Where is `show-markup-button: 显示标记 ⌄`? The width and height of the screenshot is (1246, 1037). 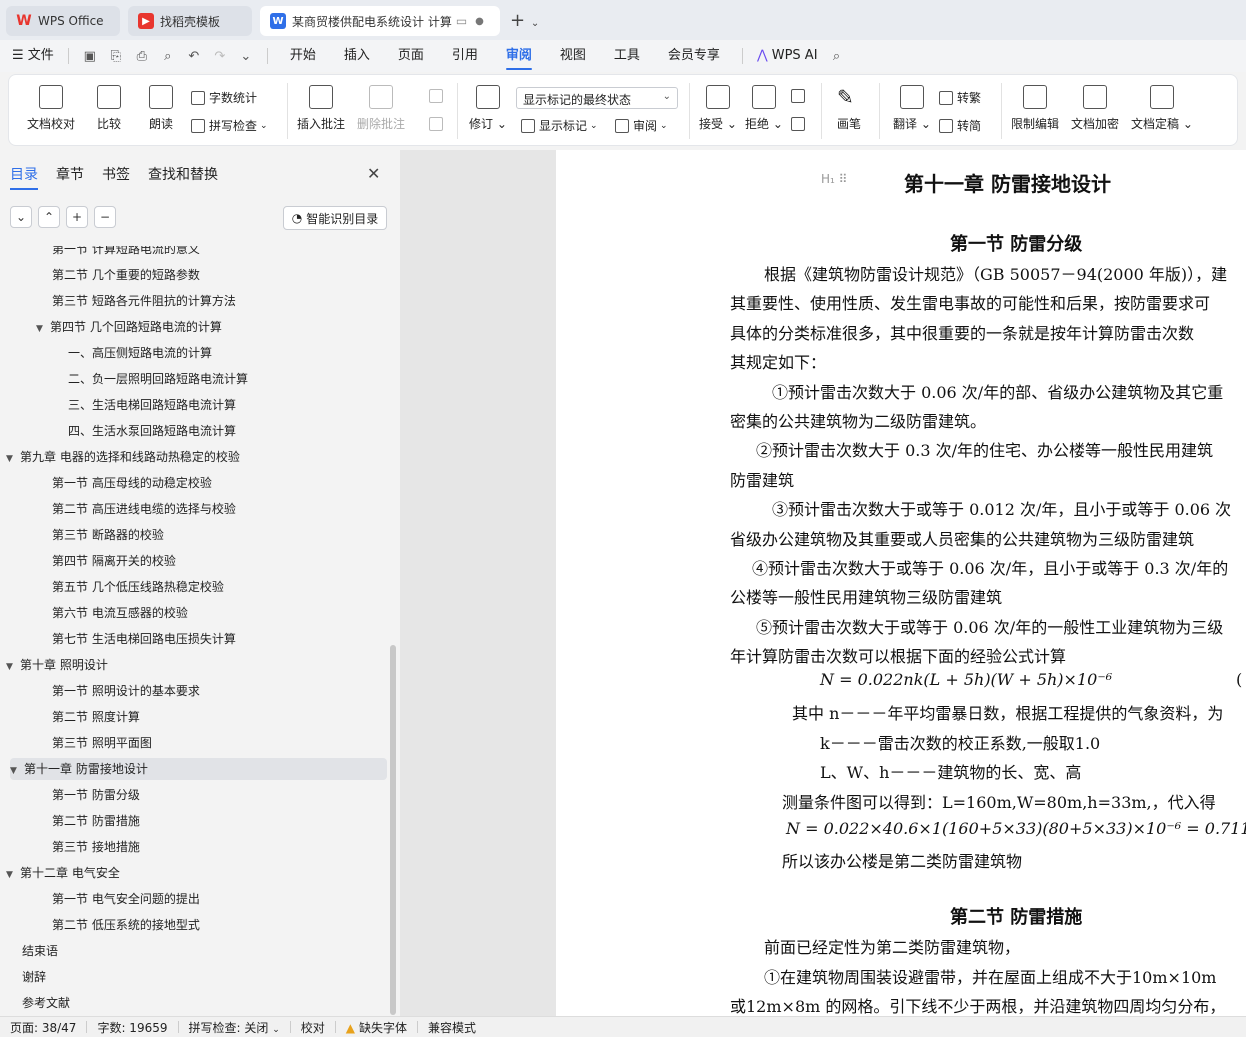
show-markup-button: 显示标记 ⌄ is located at coordinates (559, 125).